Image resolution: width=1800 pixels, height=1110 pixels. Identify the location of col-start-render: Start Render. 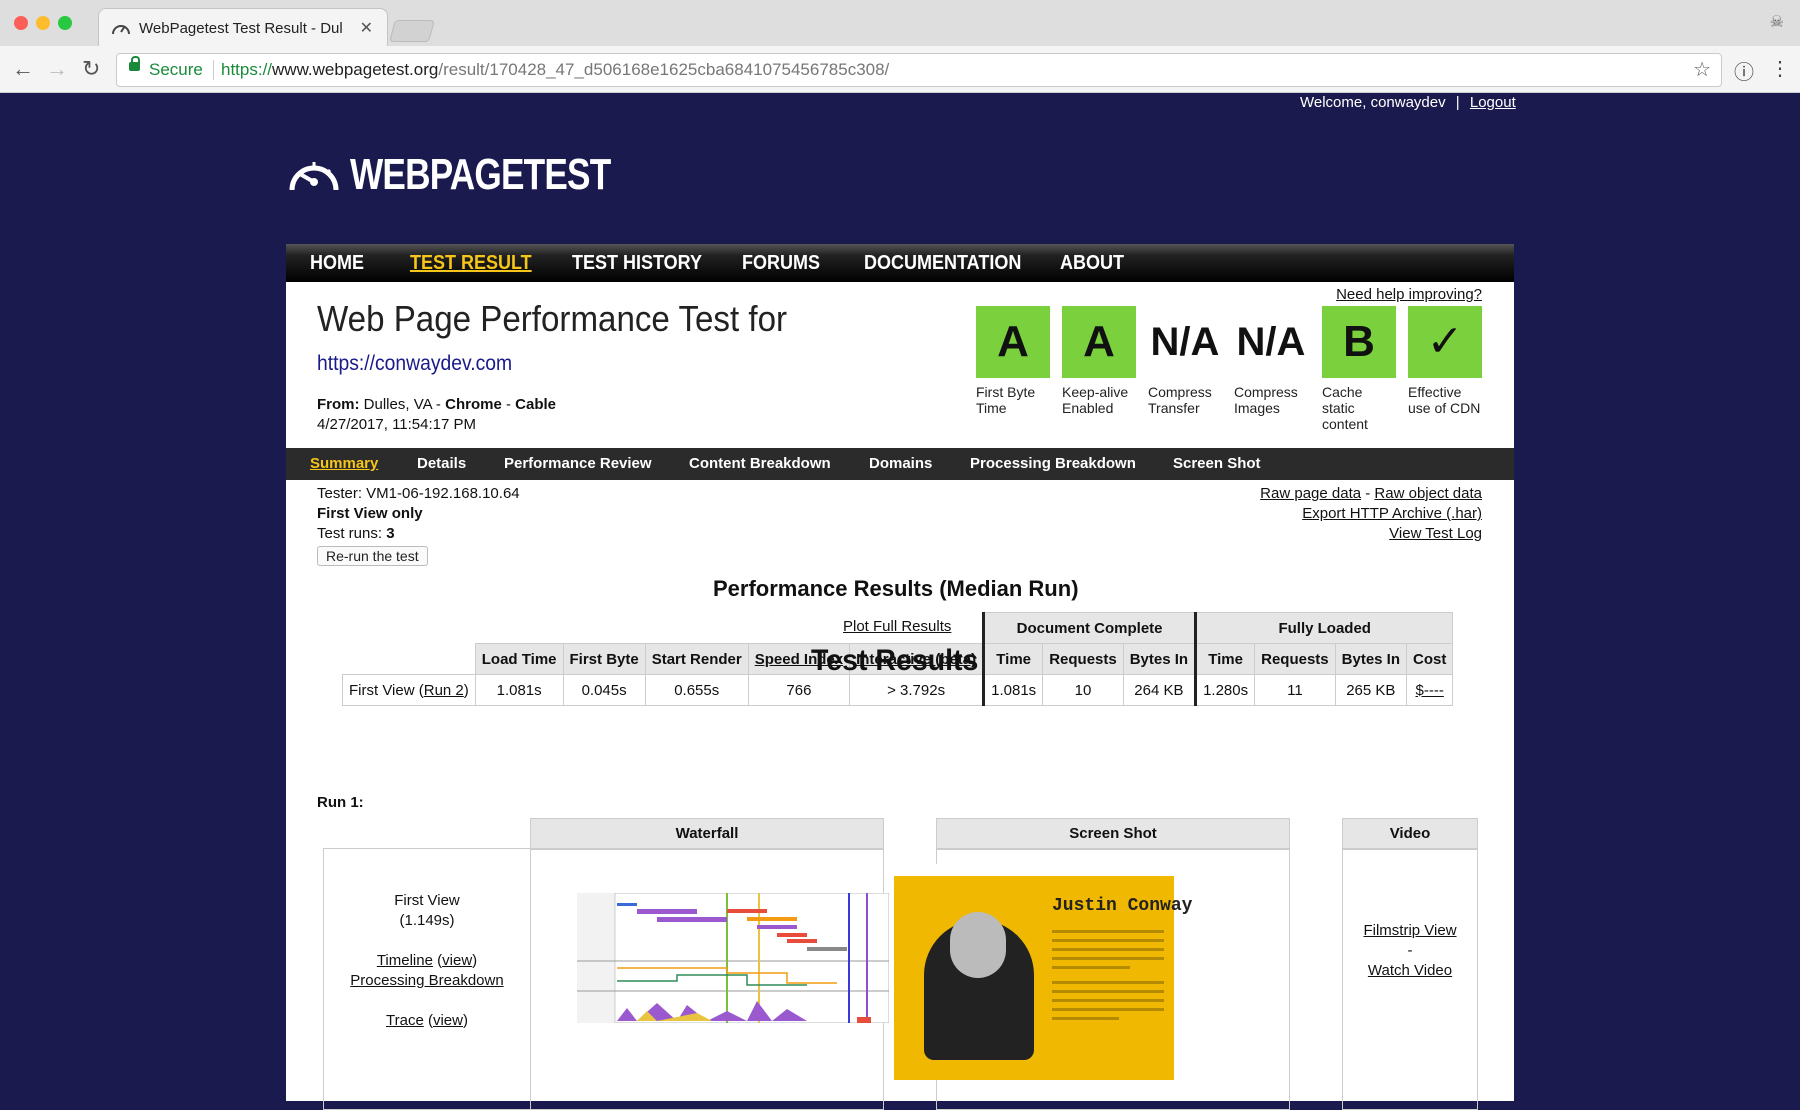
(696, 659).